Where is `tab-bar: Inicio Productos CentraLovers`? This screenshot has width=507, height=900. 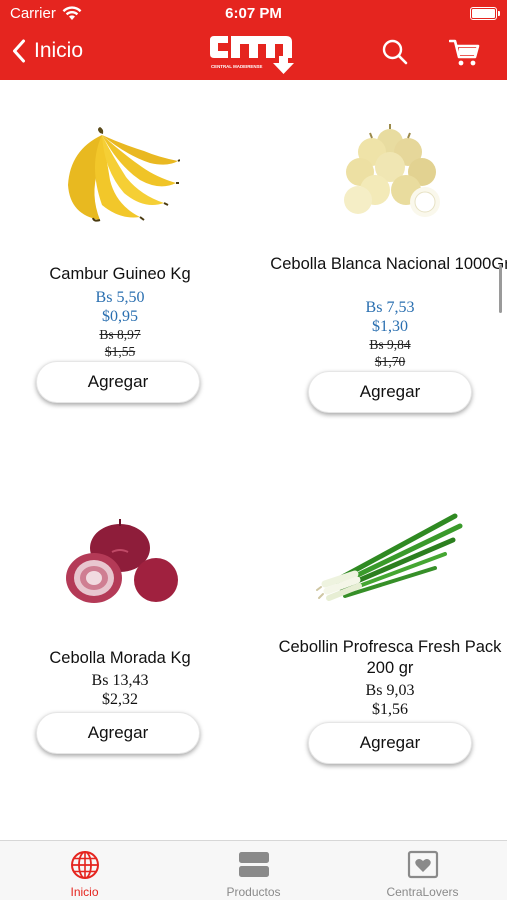 tab-bar: Inicio Productos CentraLovers is located at coordinates (253, 870).